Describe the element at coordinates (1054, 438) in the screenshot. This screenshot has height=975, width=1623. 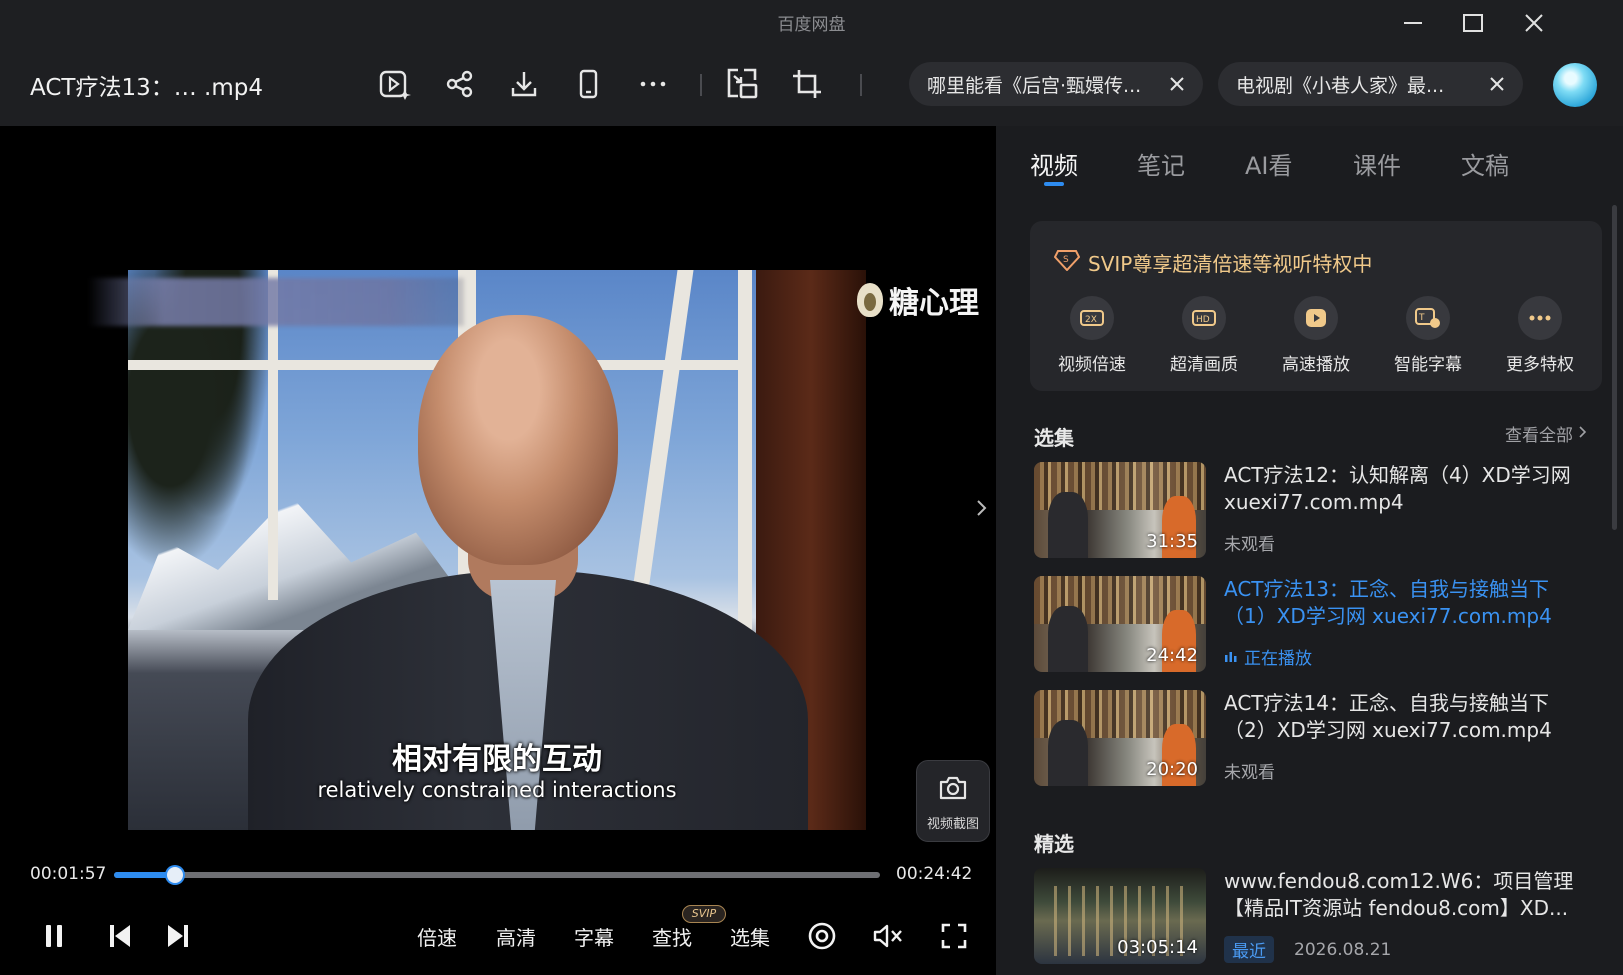
I see `episodes-section-title: 选集` at that location.